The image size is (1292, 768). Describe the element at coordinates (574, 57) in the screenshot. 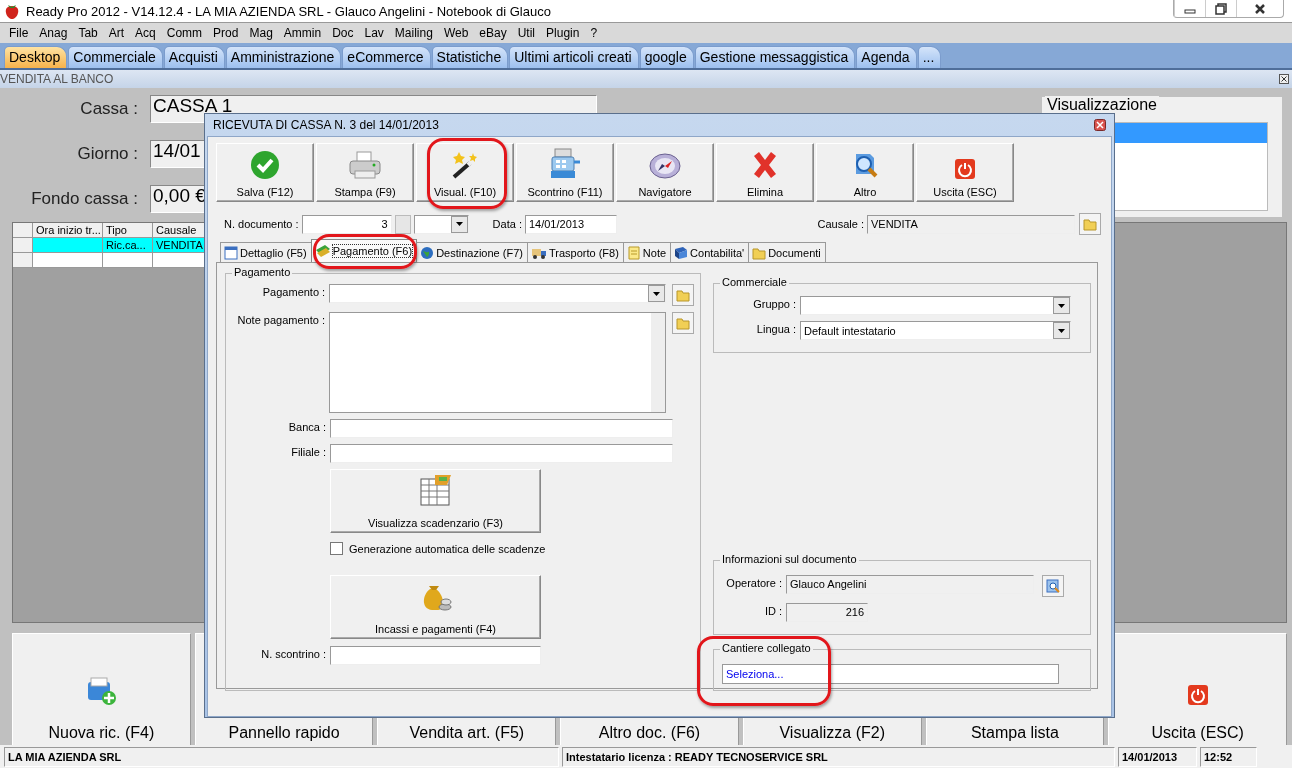

I see `tab: Ultimi articoli creati` at that location.